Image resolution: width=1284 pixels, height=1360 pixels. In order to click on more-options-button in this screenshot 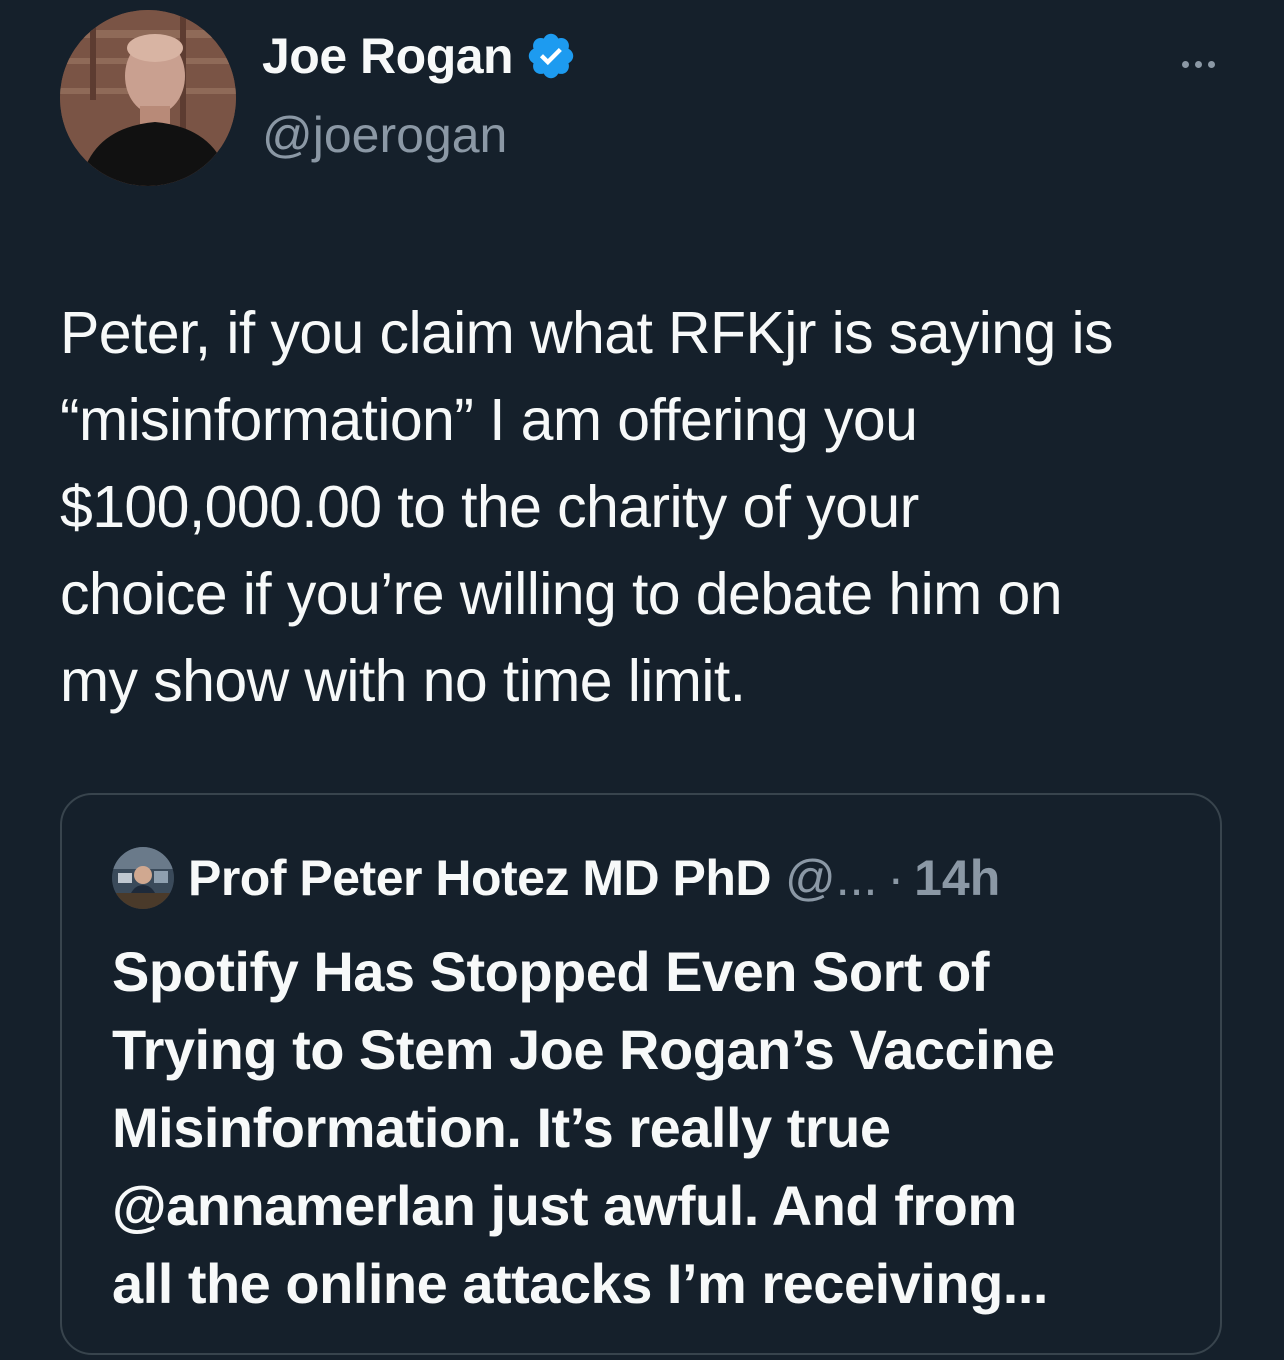, I will do `click(1198, 64)`.